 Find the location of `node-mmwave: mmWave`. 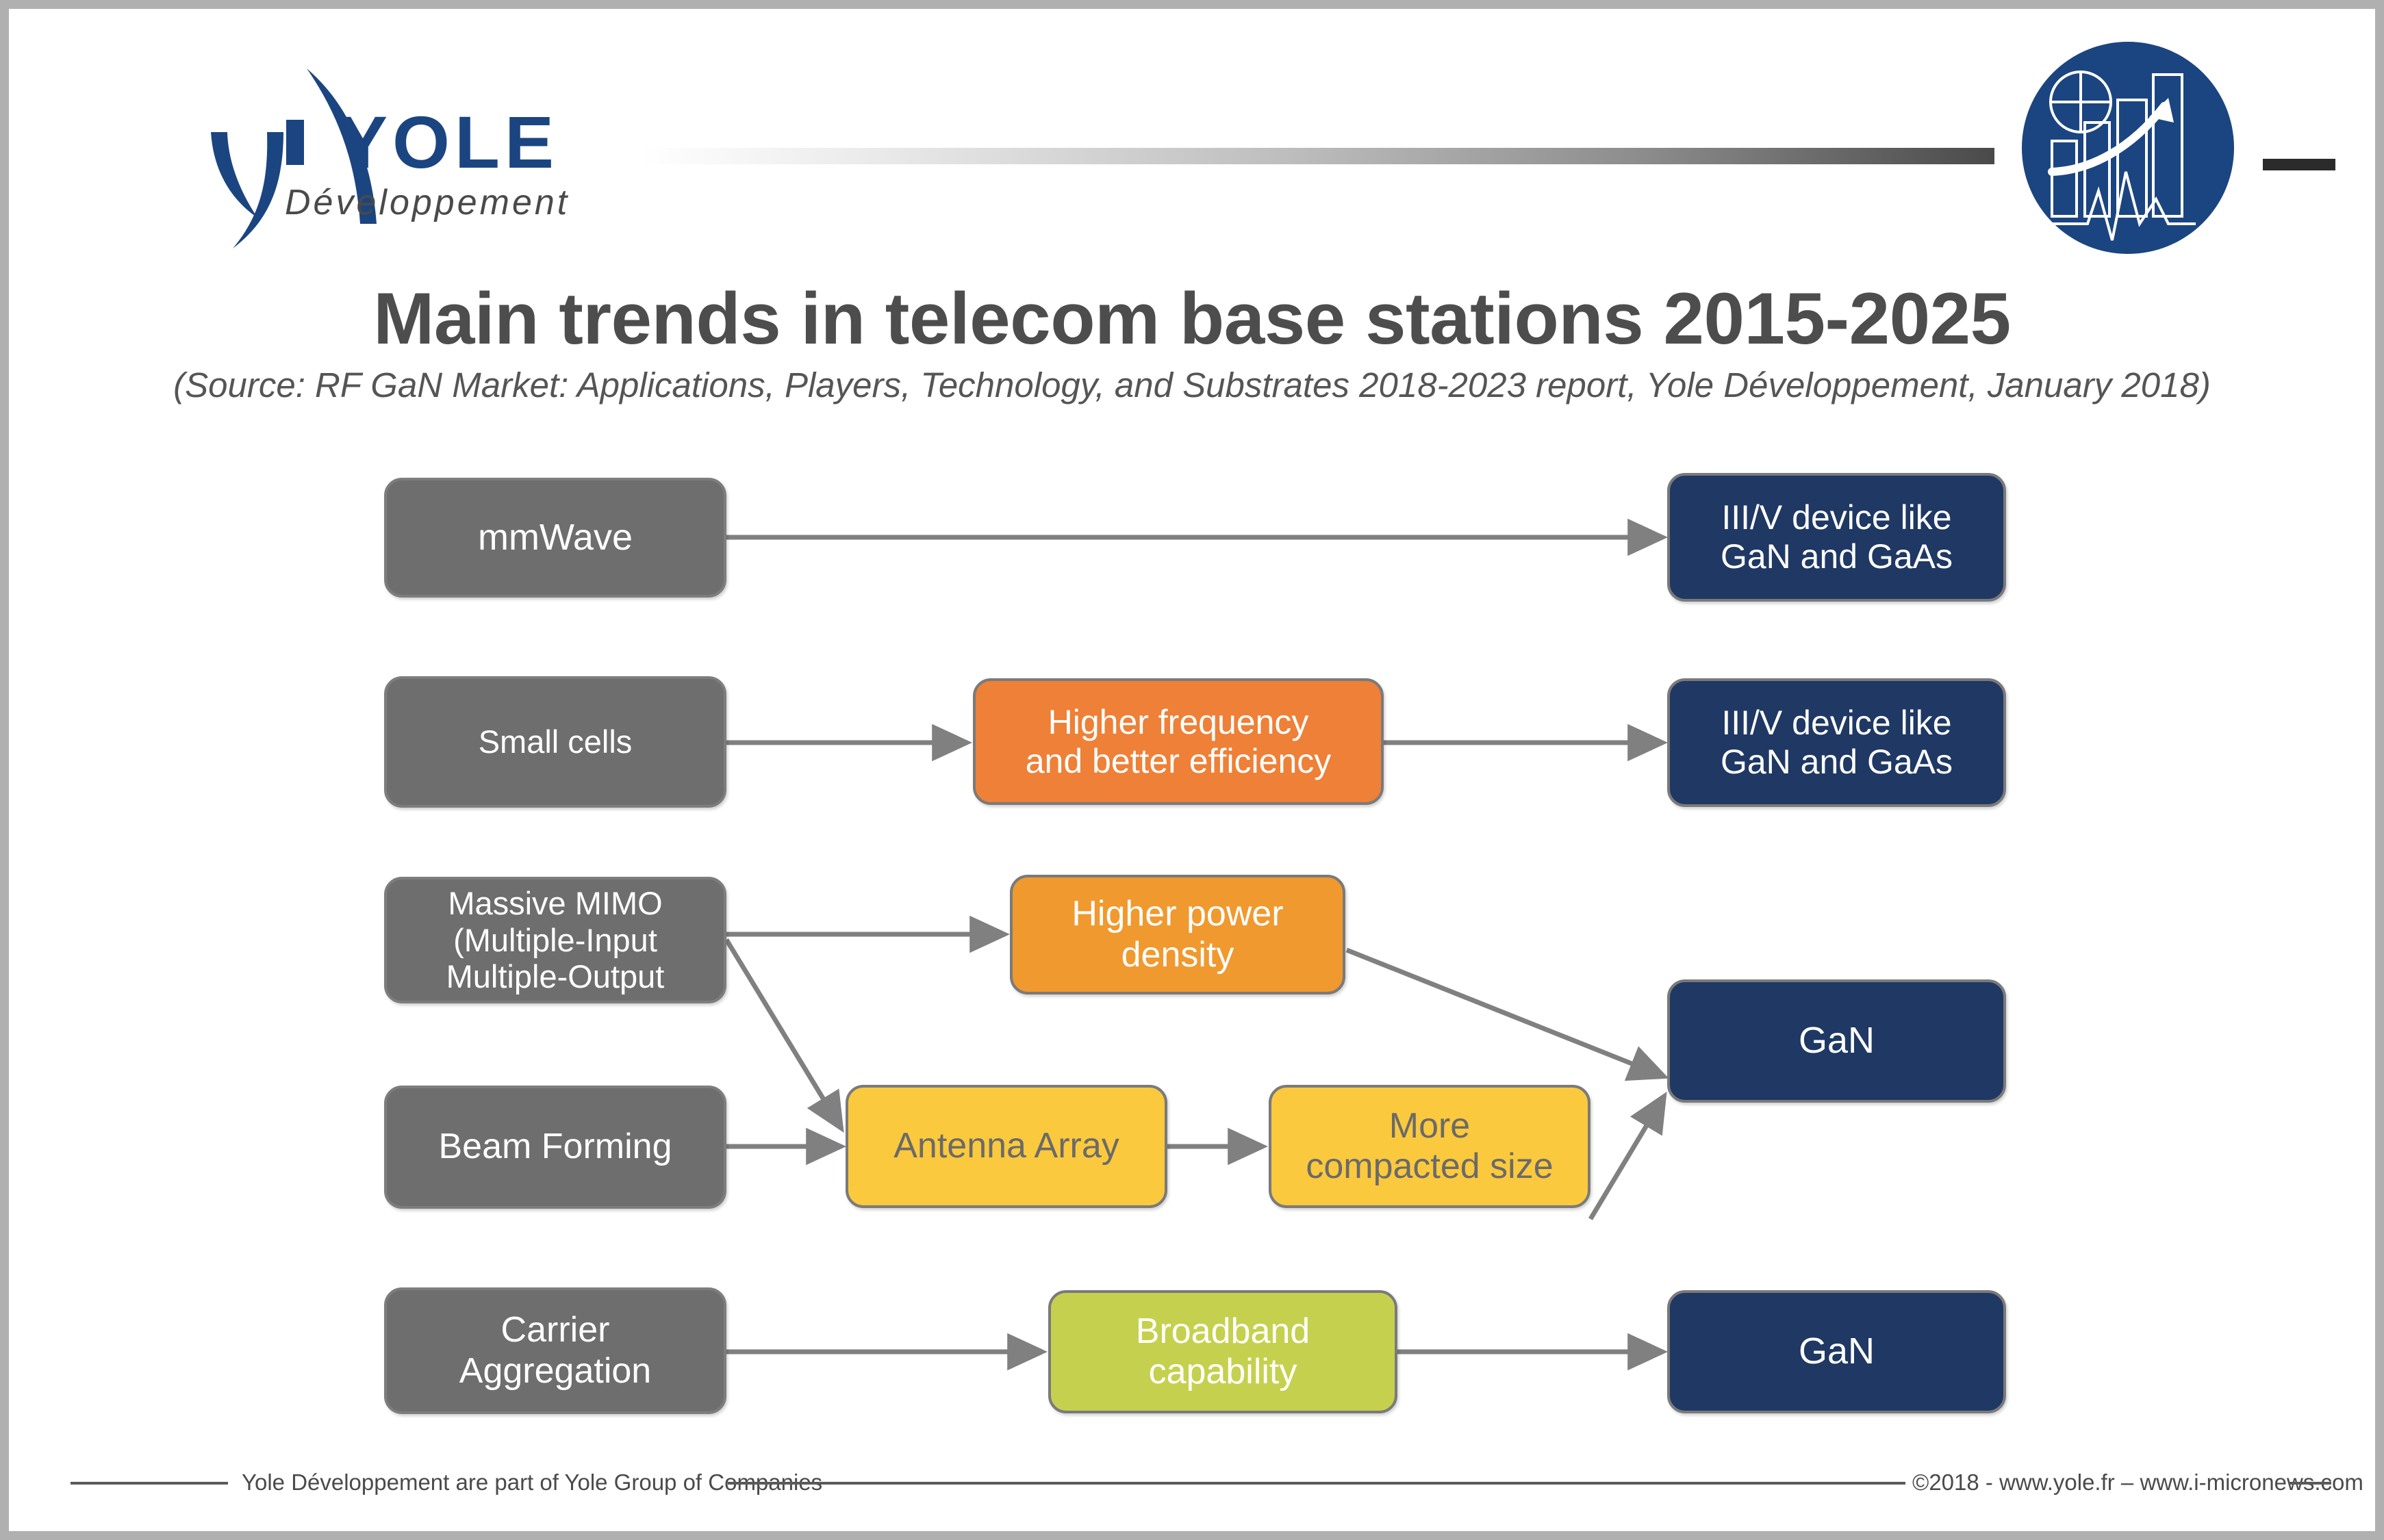

node-mmwave: mmWave is located at coordinates (555, 538).